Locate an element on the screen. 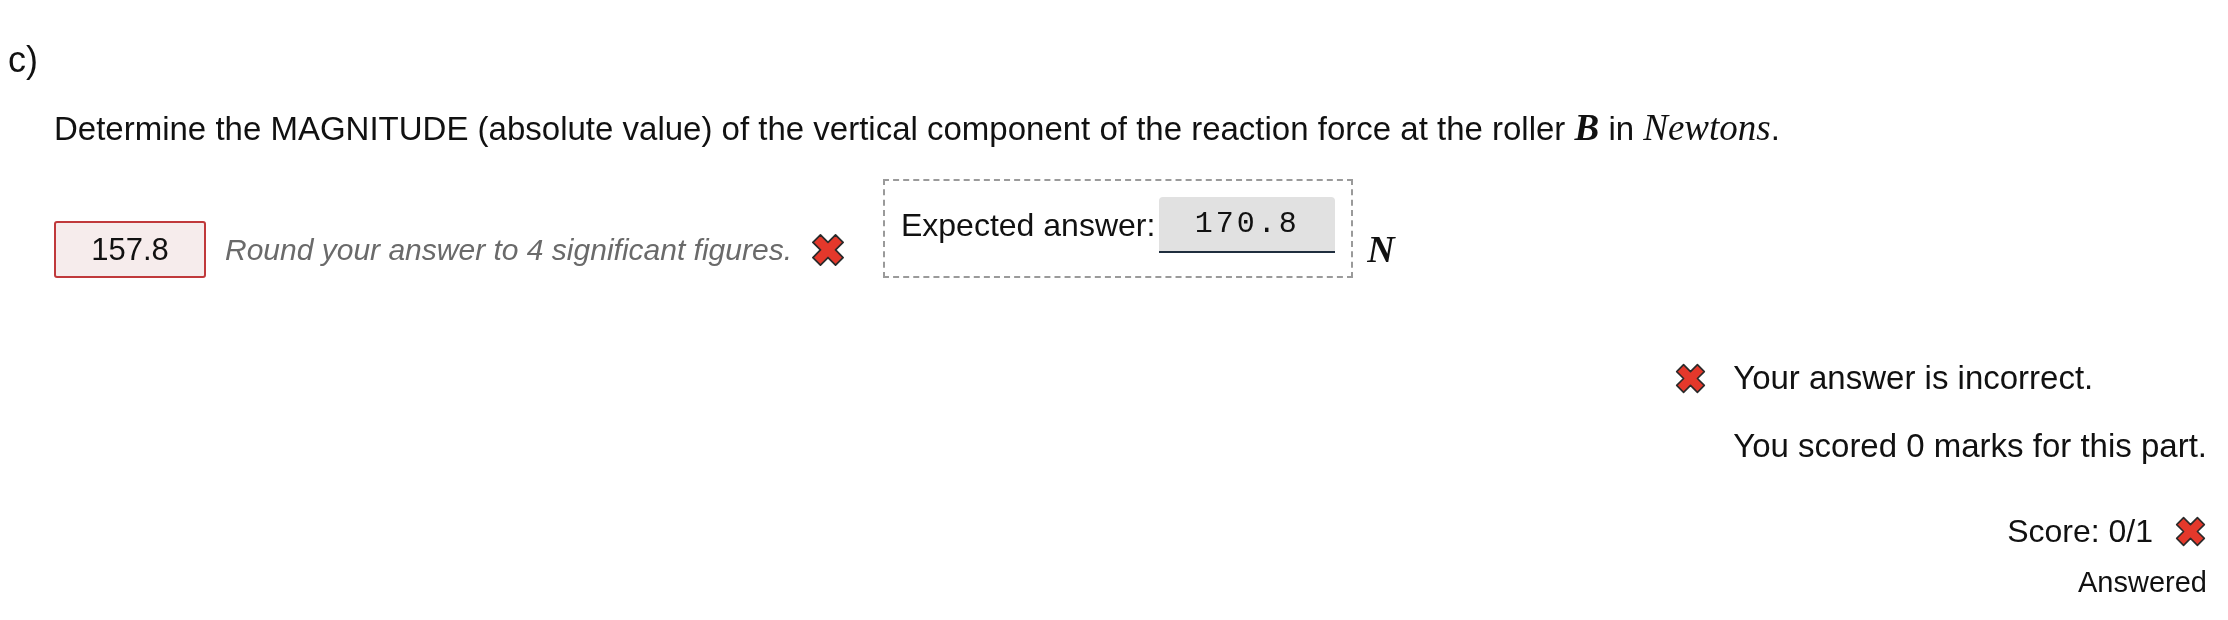 The image size is (2228, 620). marks-message: You scored 0 marks for this part. is located at coordinates (1970, 446).